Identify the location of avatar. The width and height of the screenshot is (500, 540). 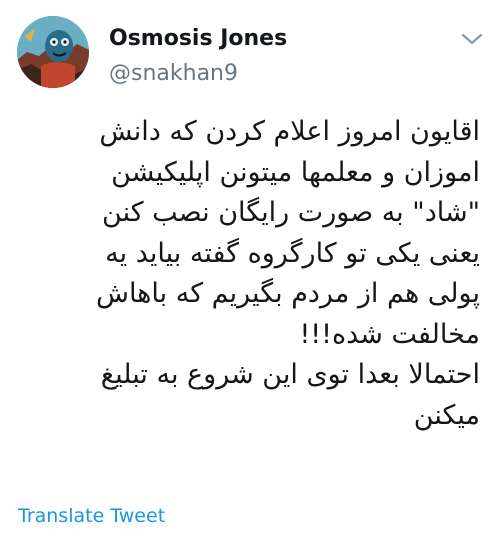
(53, 52).